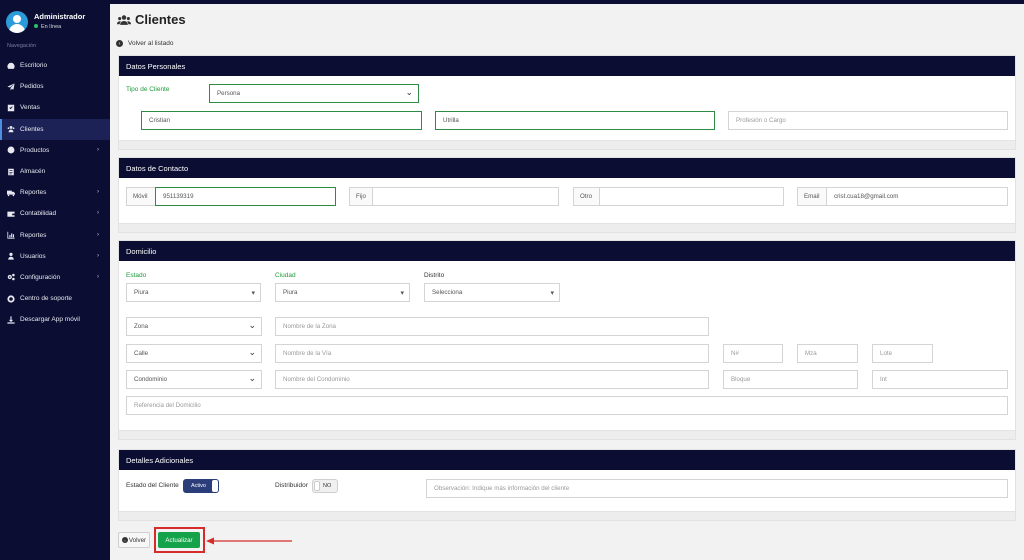 Image resolution: width=1024 pixels, height=560 pixels. What do you see at coordinates (691, 196) in the screenshot?
I see `other-phone-input` at bounding box center [691, 196].